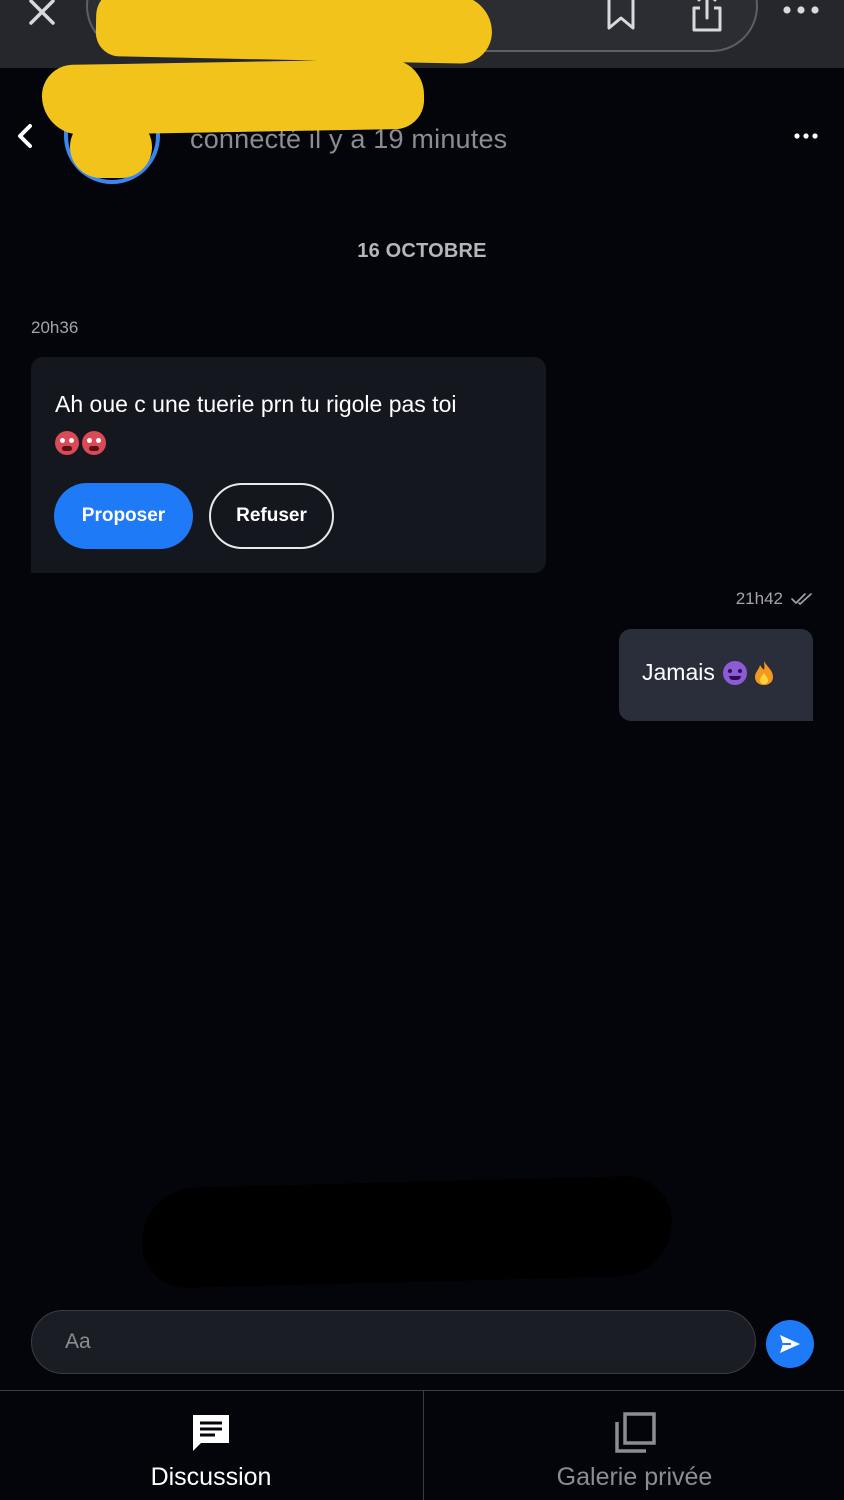  What do you see at coordinates (422, 251) in the screenshot?
I see `date-separator: 16 OCTOBRE` at bounding box center [422, 251].